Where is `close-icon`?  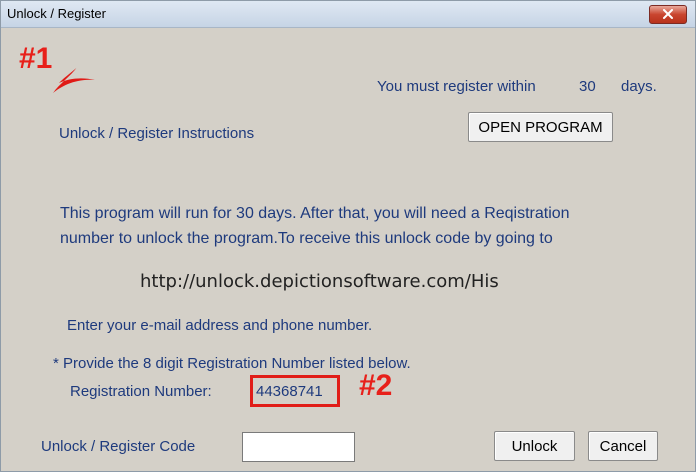 close-icon is located at coordinates (668, 15).